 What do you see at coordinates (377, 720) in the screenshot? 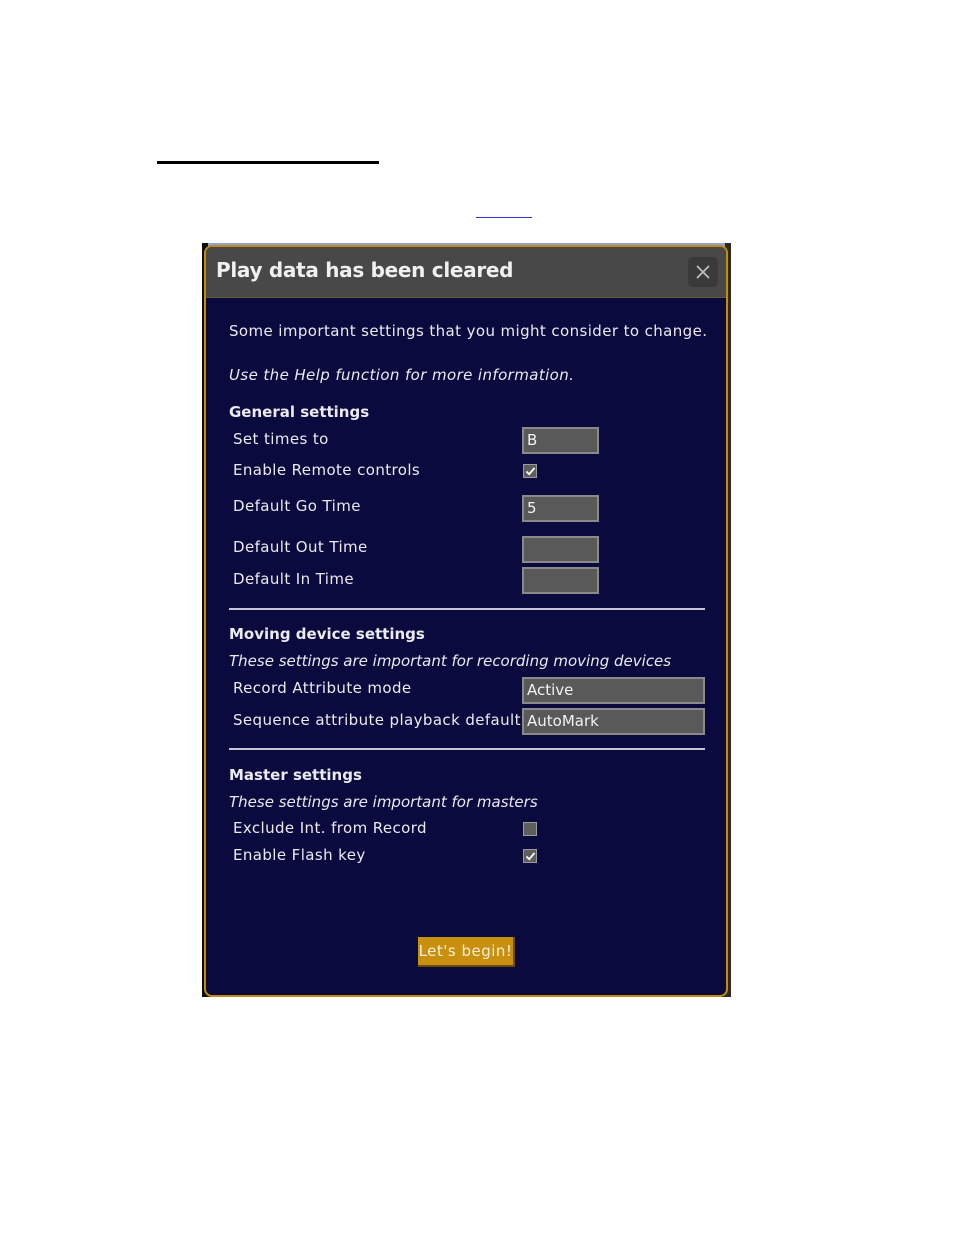
I see `sequence-attribute-playback-default-label: Sequence attribute playback default` at bounding box center [377, 720].